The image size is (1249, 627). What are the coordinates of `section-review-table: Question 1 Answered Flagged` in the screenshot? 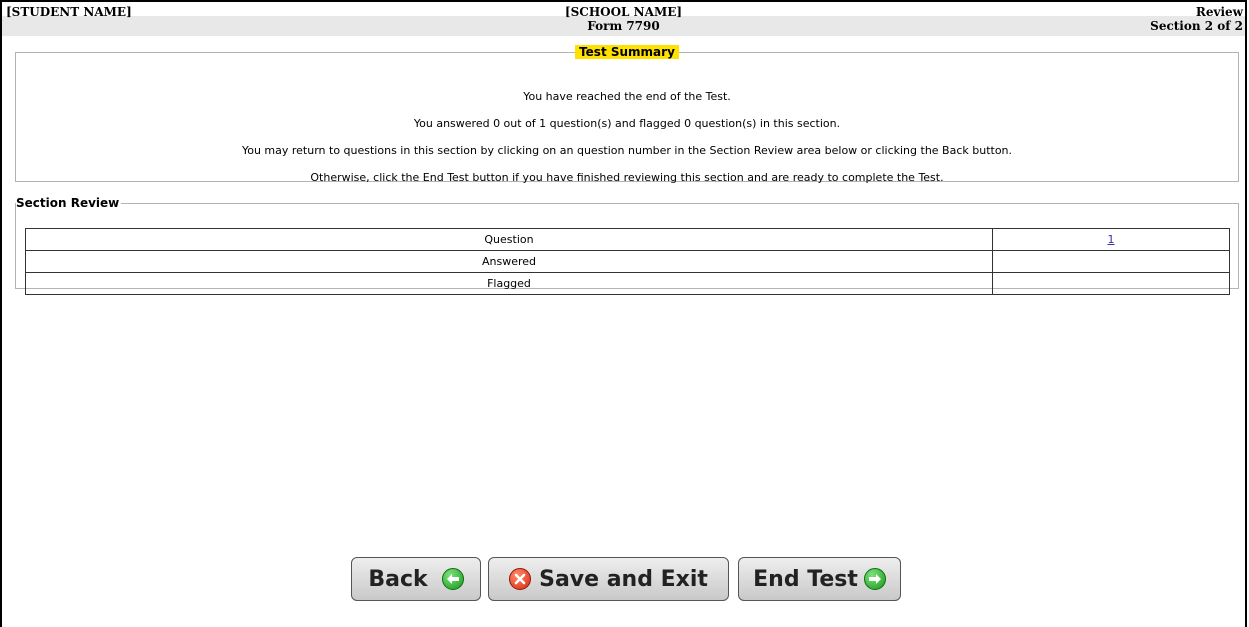 It's located at (627, 261).